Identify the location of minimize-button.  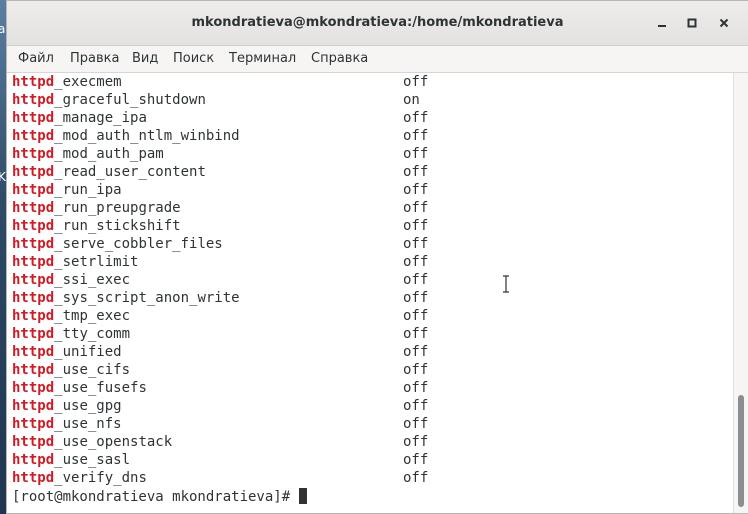
(662, 23).